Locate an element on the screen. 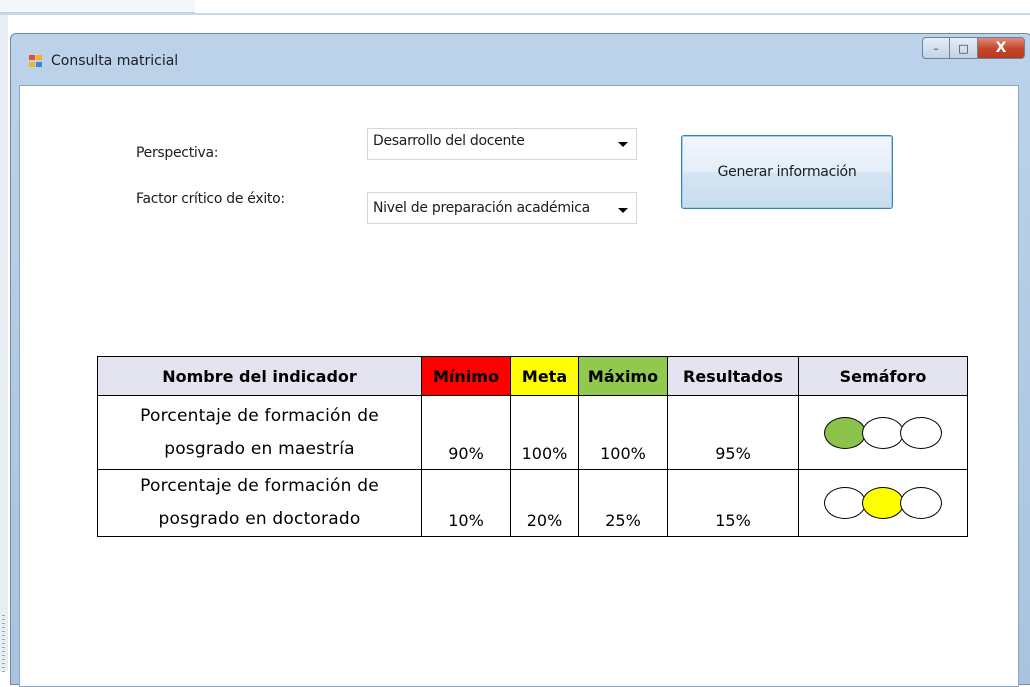  factor-label: Factor crítico de éxito: is located at coordinates (210, 199).